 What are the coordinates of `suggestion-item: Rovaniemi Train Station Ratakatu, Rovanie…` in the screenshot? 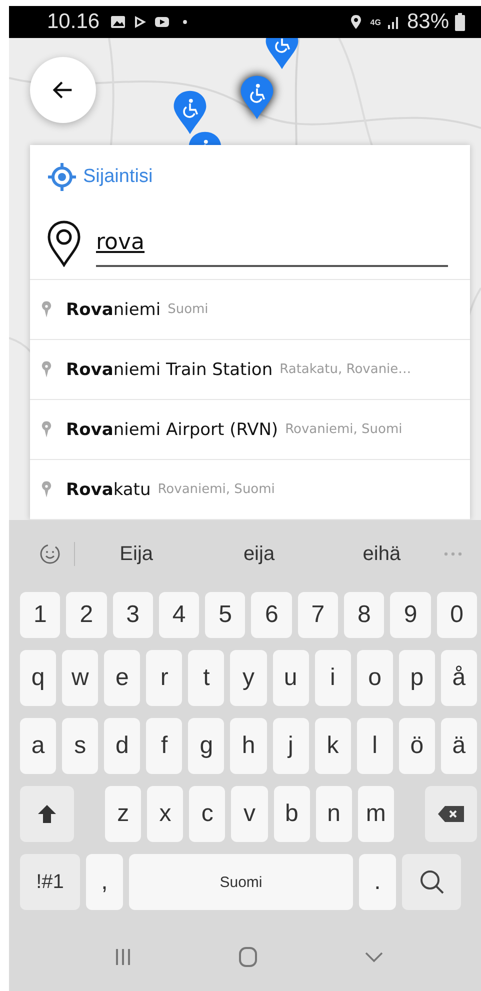 It's located at (250, 370).